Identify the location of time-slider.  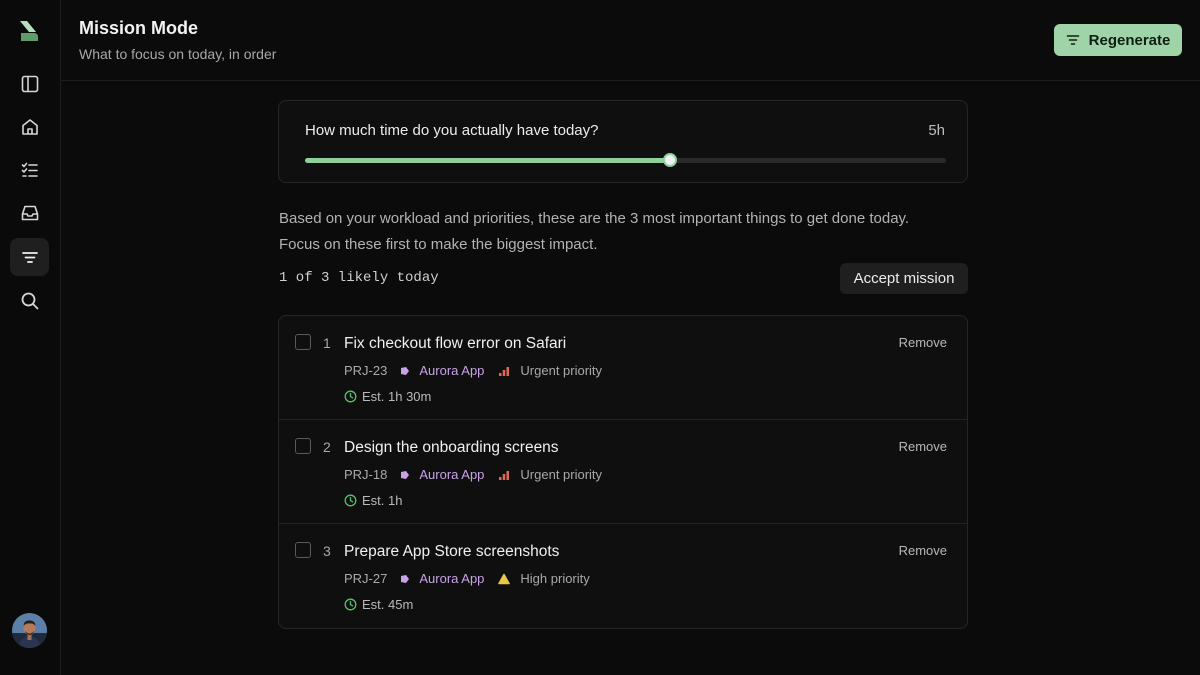
(625, 160).